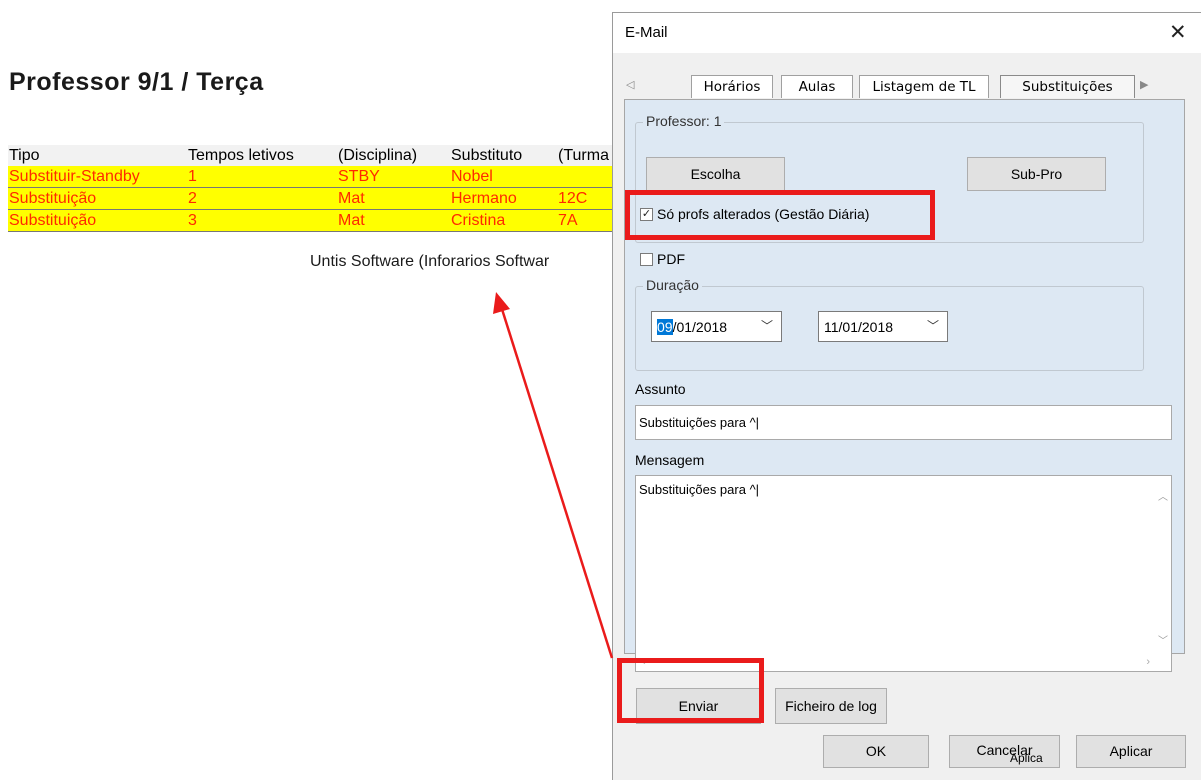 The image size is (1201, 780). I want to click on annotation-arrowhead, so click(501, 303).